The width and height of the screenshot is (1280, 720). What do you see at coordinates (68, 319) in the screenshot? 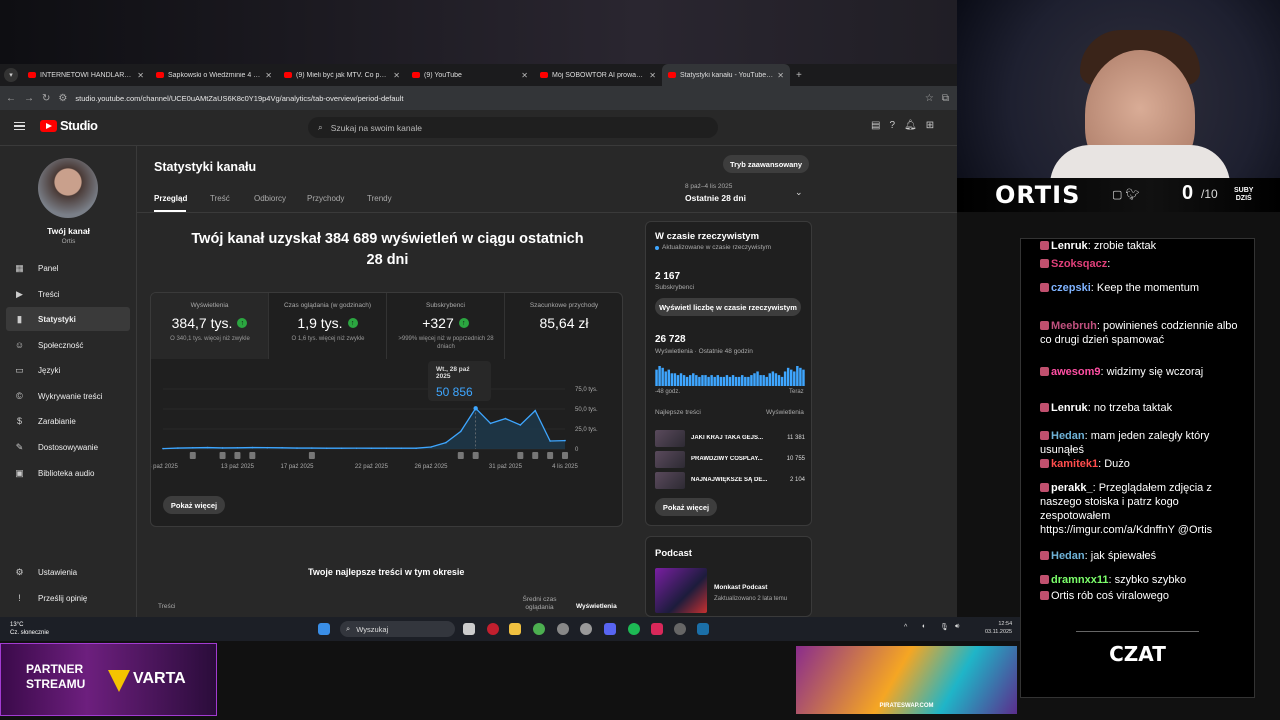
I see `sidebar-item-analytics: ▮ Statystyki` at bounding box center [68, 319].